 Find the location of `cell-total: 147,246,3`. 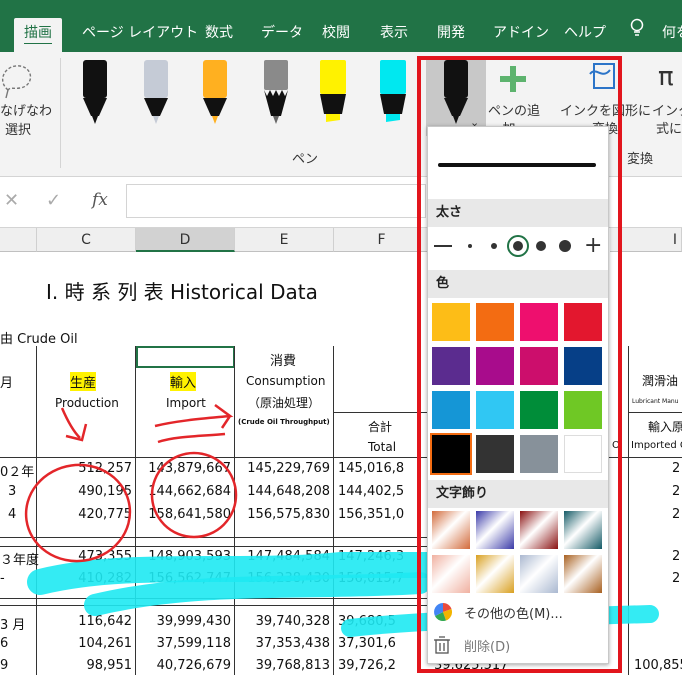

cell-total: 147,246,3 is located at coordinates (371, 556).